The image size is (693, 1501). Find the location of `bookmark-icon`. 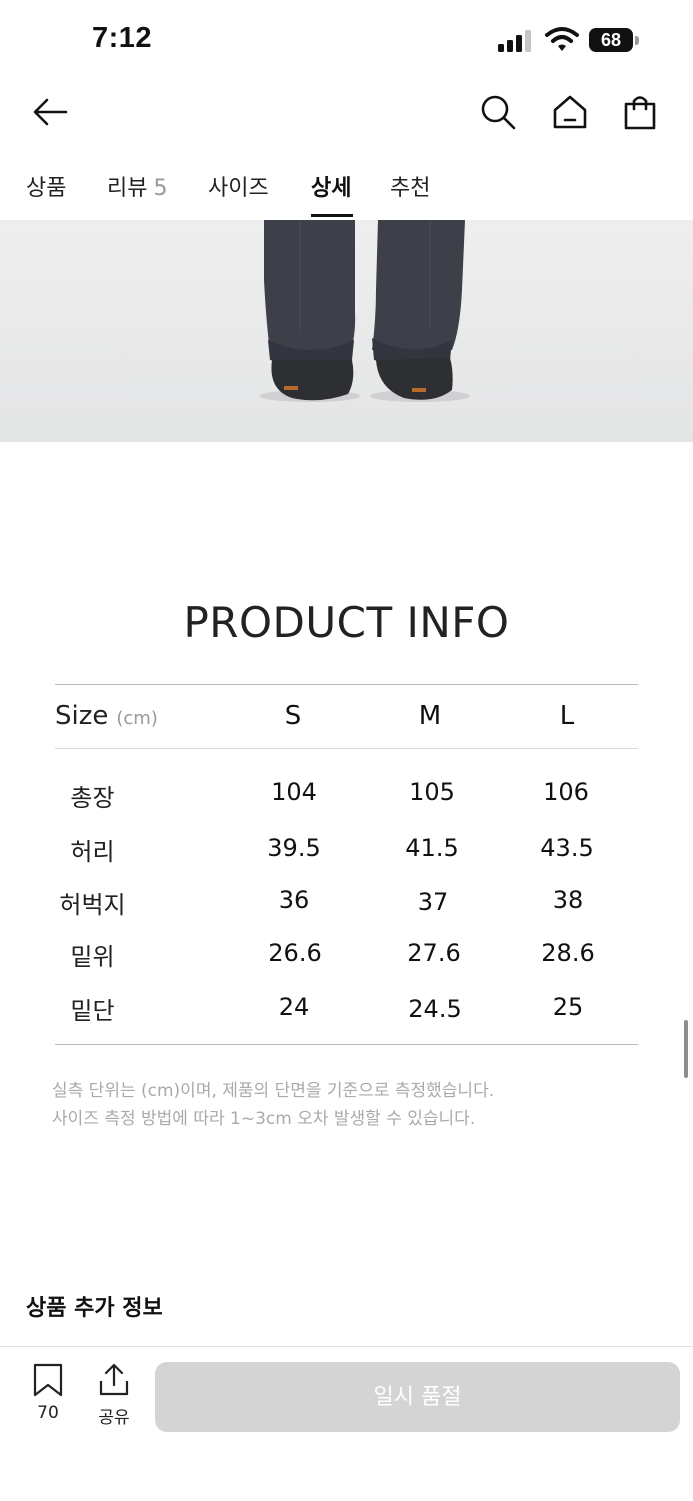

bookmark-icon is located at coordinates (48, 1380).